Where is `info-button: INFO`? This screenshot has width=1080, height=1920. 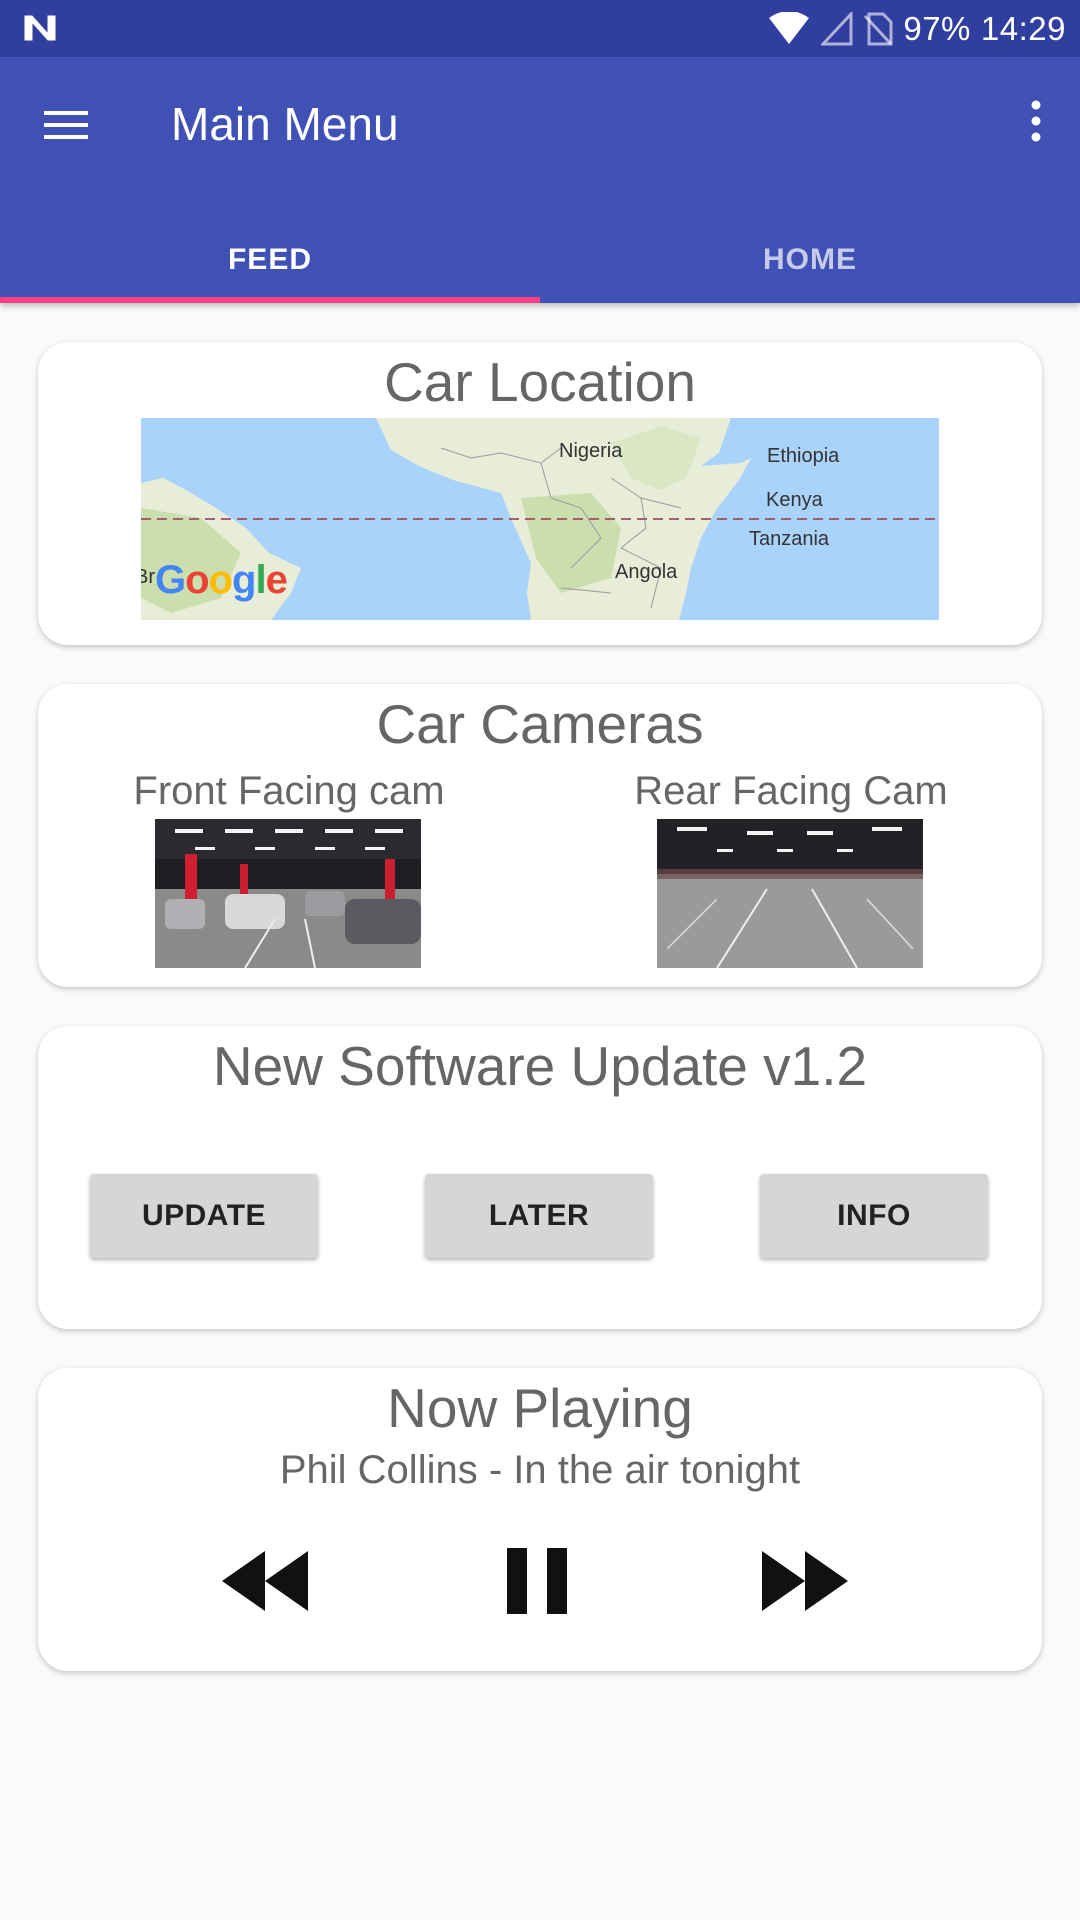 info-button: INFO is located at coordinates (874, 1216).